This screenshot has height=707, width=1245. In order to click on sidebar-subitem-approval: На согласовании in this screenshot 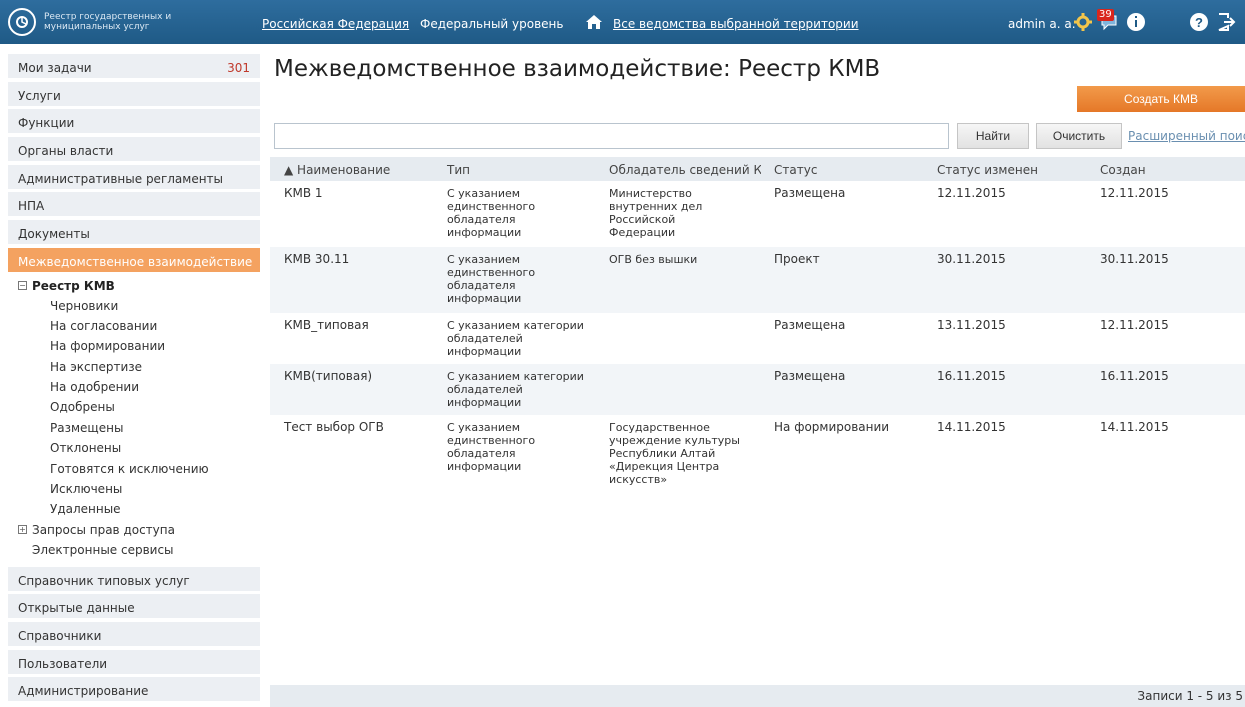, I will do `click(139, 326)`.